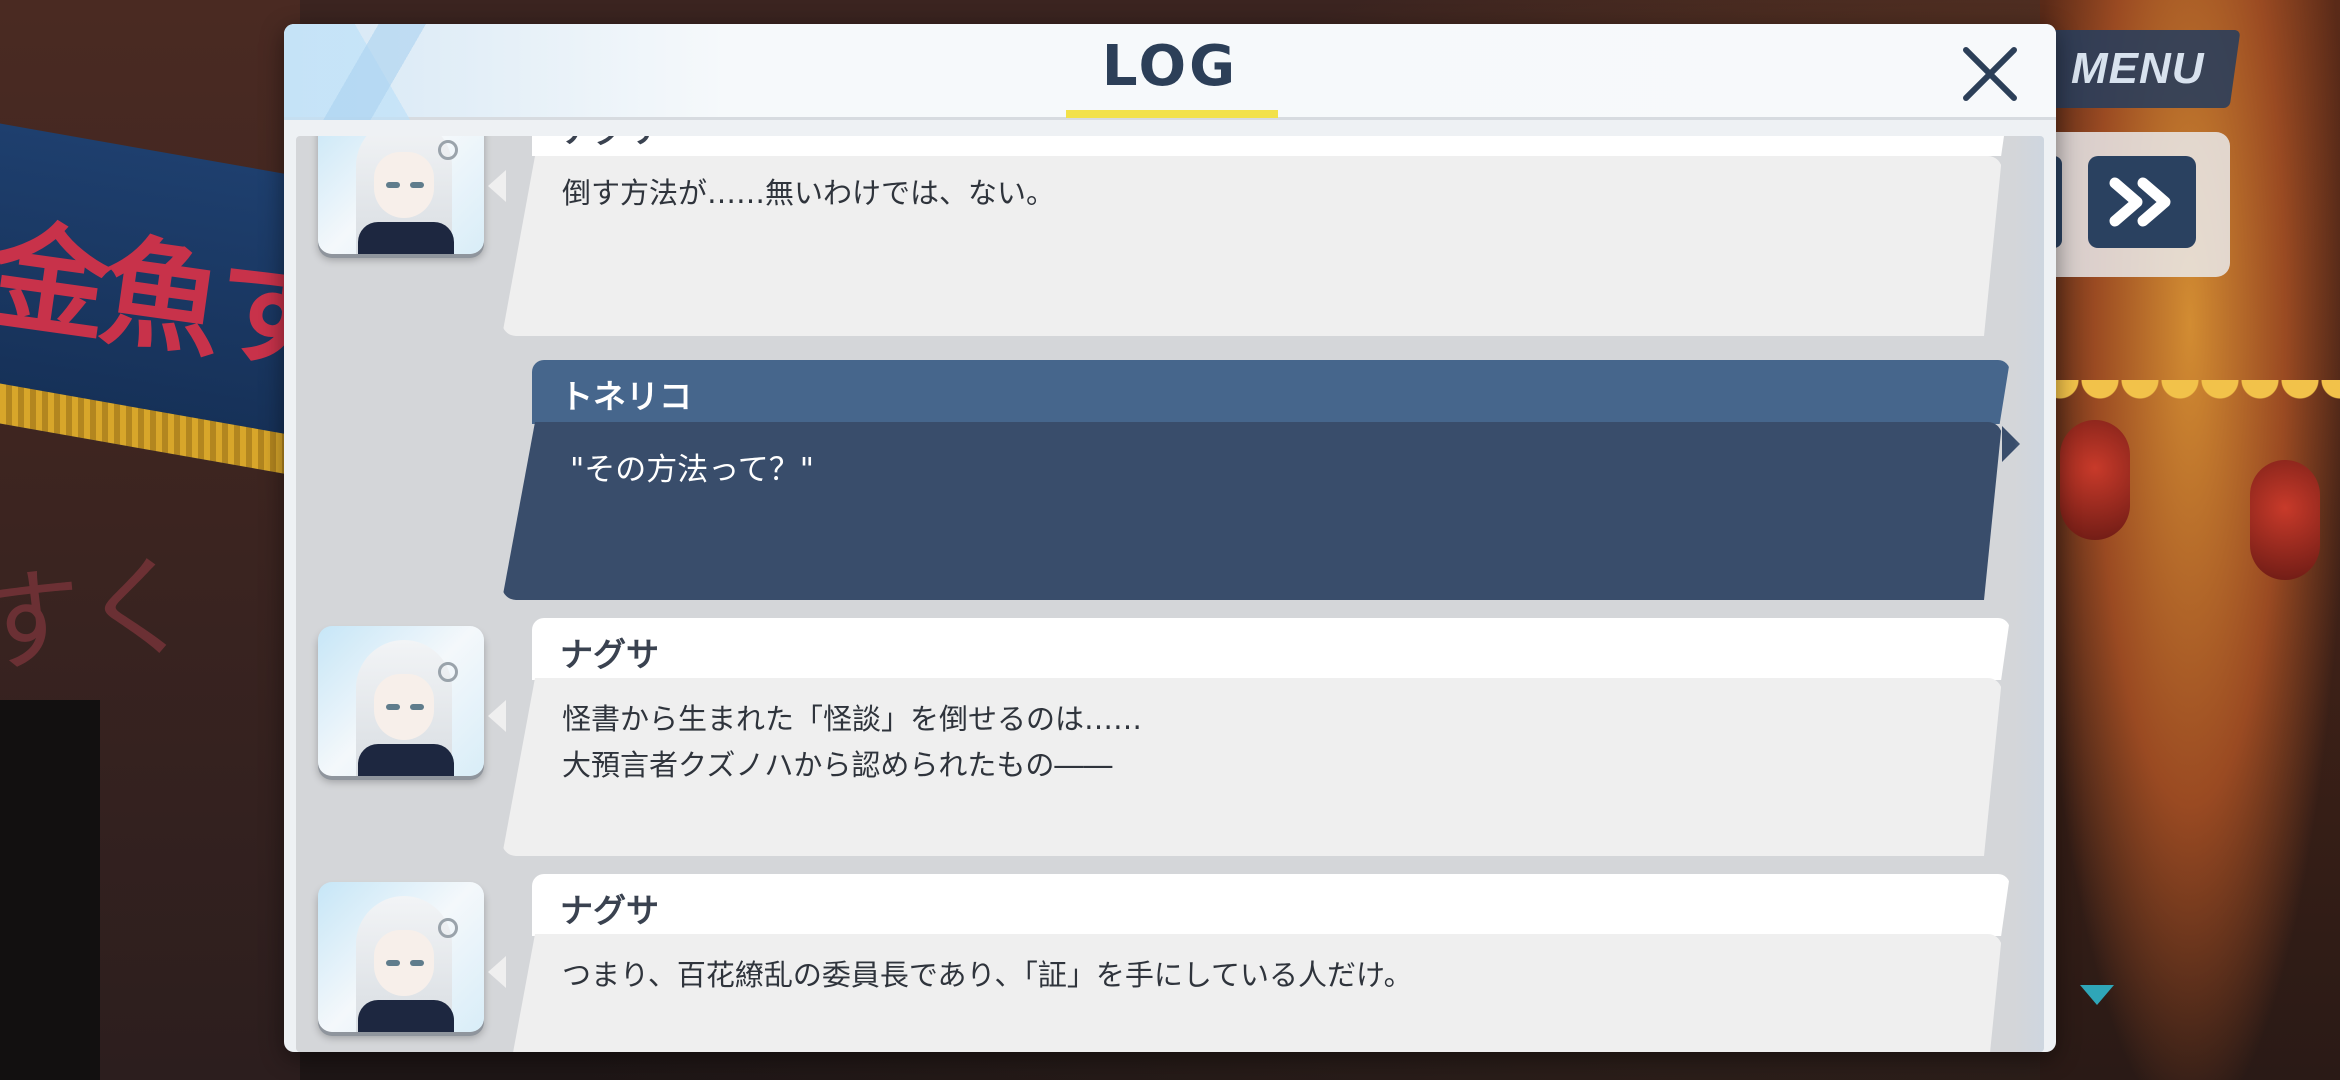 This screenshot has width=2340, height=1080. Describe the element at coordinates (1252, 511) in the screenshot. I see `player-message-bubble: "その方法って？"` at that location.